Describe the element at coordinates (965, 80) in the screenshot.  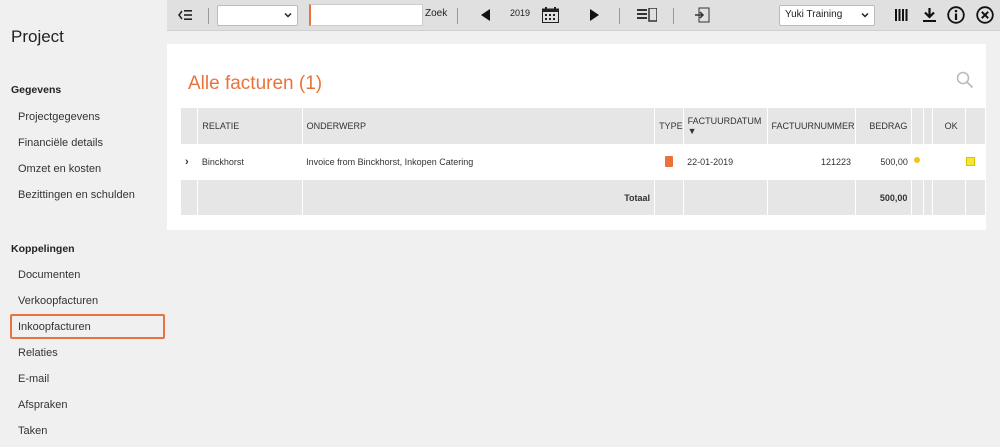
I see `search-icon` at that location.